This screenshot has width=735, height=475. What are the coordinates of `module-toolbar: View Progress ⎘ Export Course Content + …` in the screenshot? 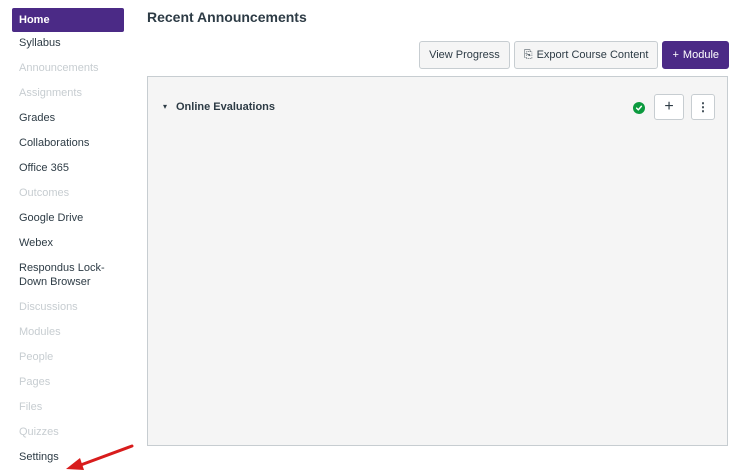 It's located at (574, 55).